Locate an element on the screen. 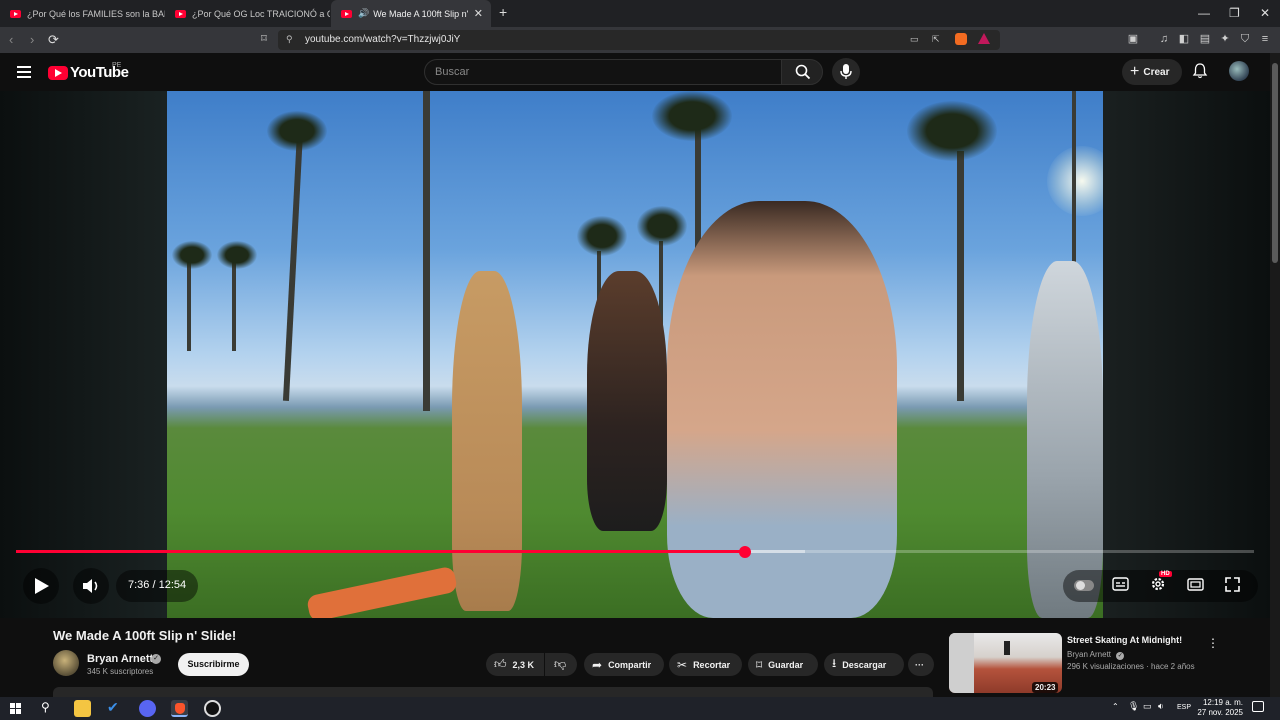 The width and height of the screenshot is (1280, 720). wallet-icon: ▤ is located at coordinates (1205, 39).